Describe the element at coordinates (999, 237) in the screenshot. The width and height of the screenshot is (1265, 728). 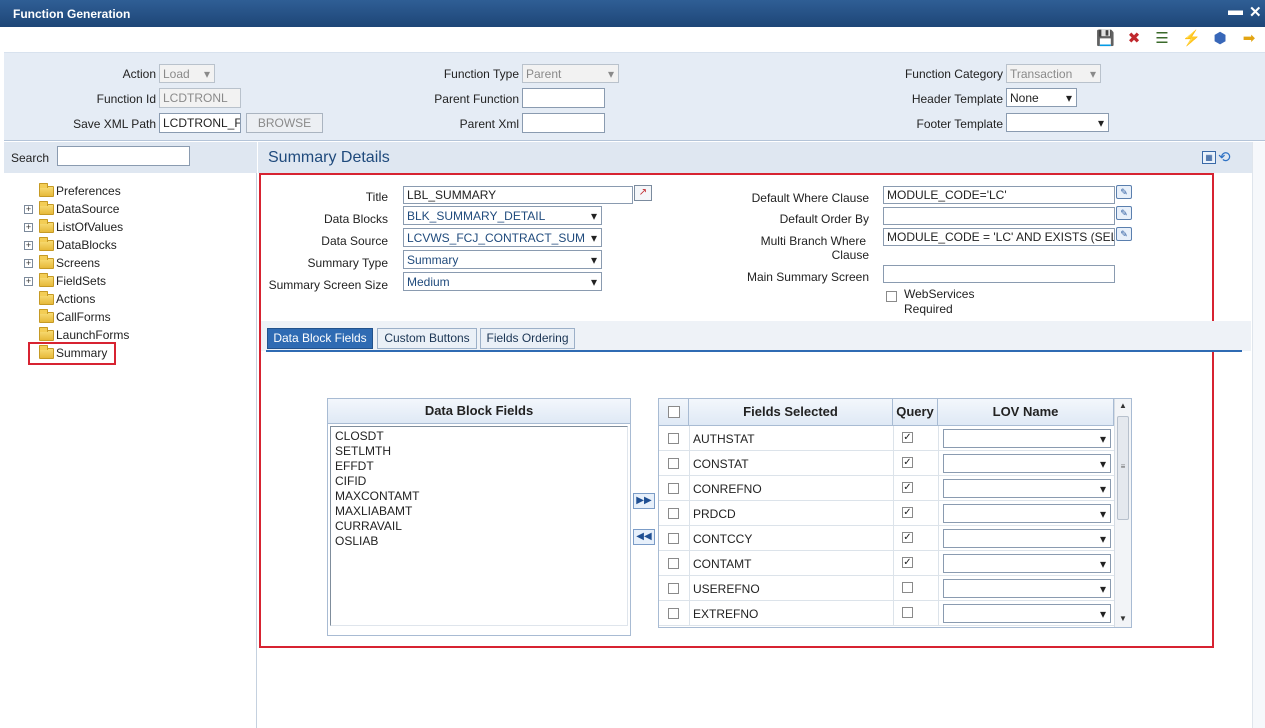
I see `multi-branch-field: MODULE_CODE = 'LC' AND EXISTS (SEL` at that location.